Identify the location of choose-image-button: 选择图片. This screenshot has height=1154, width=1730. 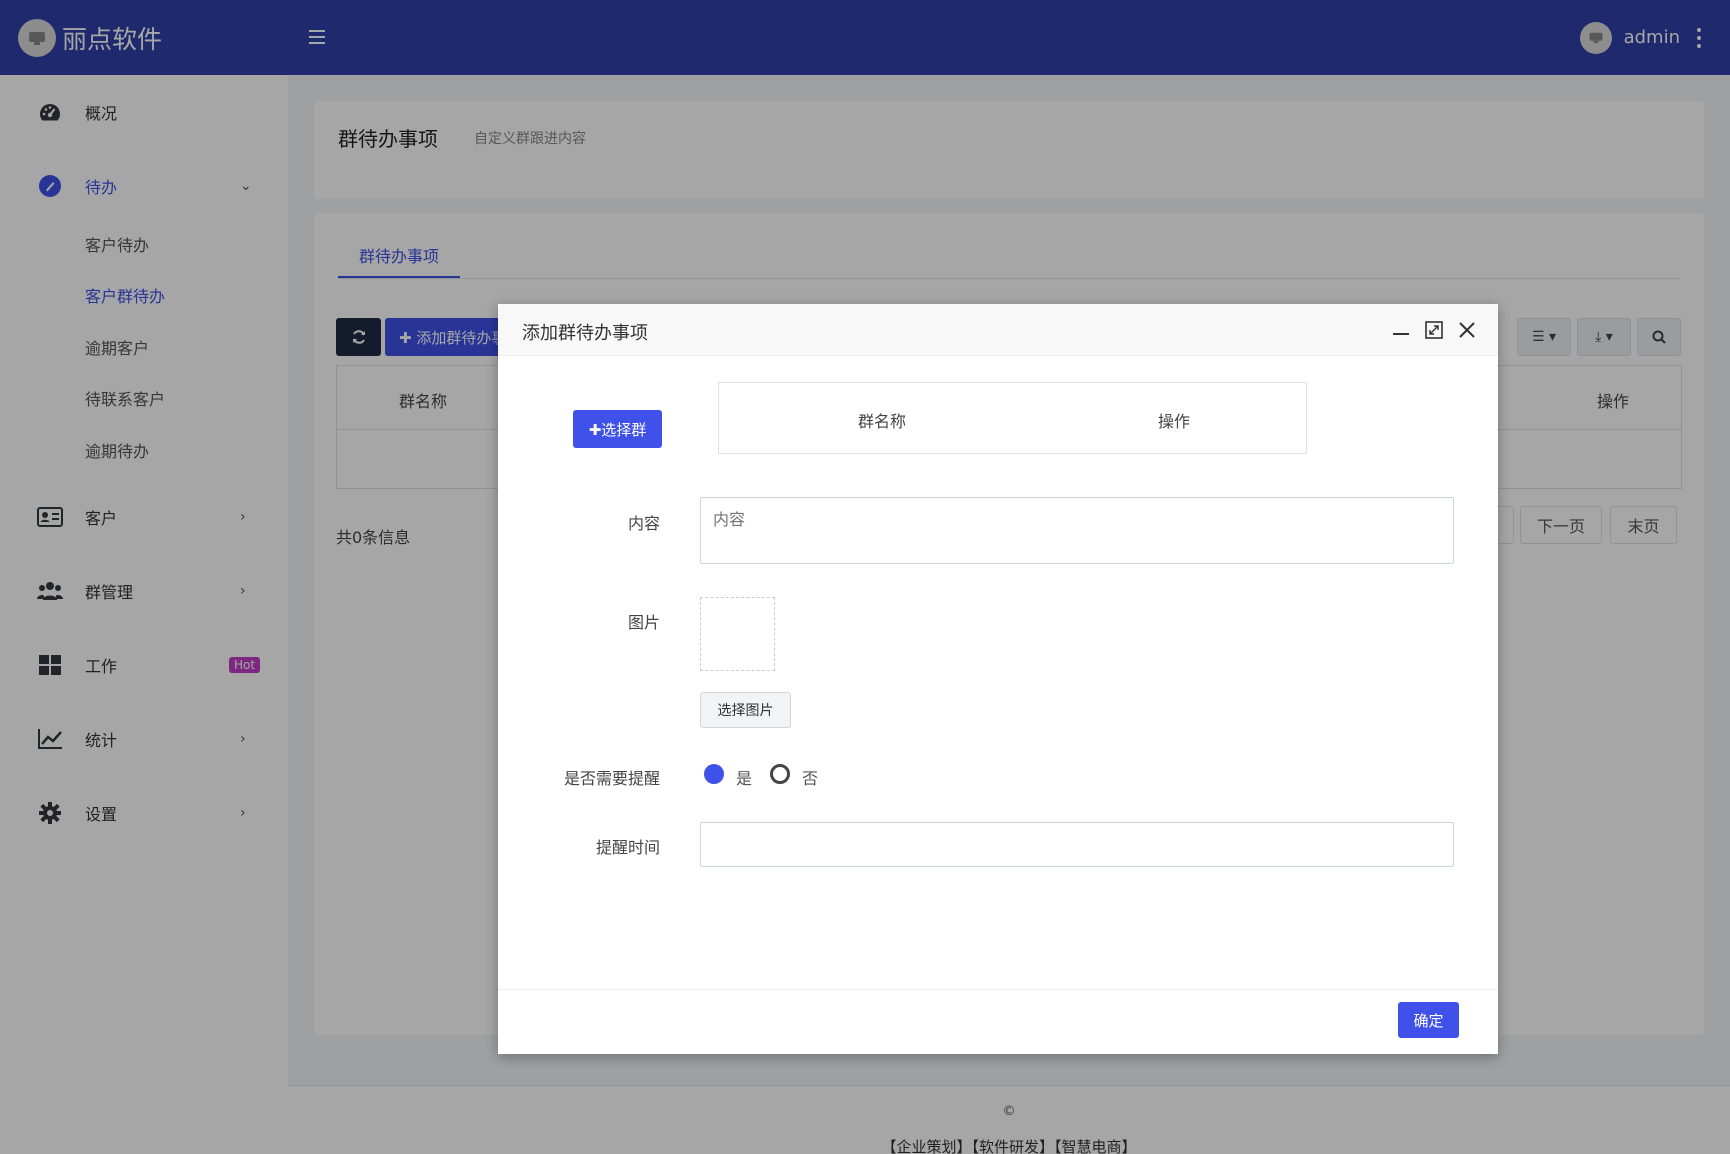
(745, 710).